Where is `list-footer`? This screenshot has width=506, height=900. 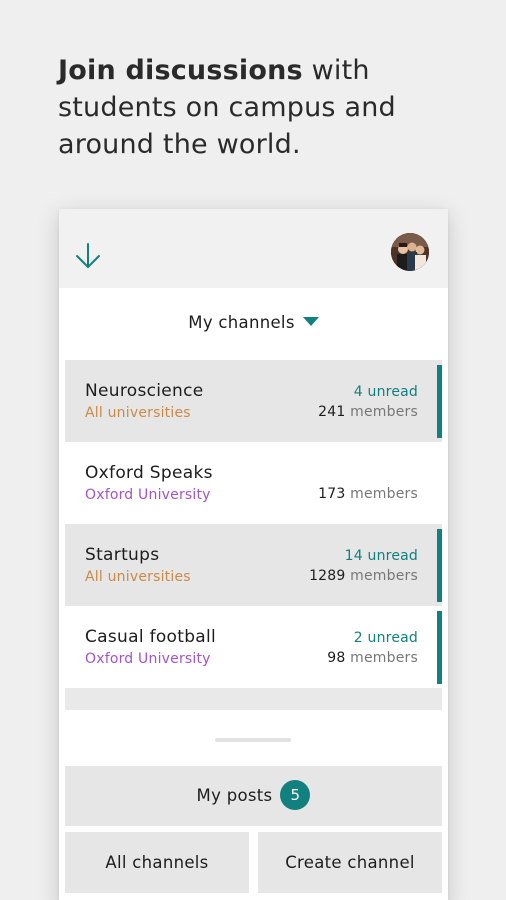 list-footer is located at coordinates (253, 699).